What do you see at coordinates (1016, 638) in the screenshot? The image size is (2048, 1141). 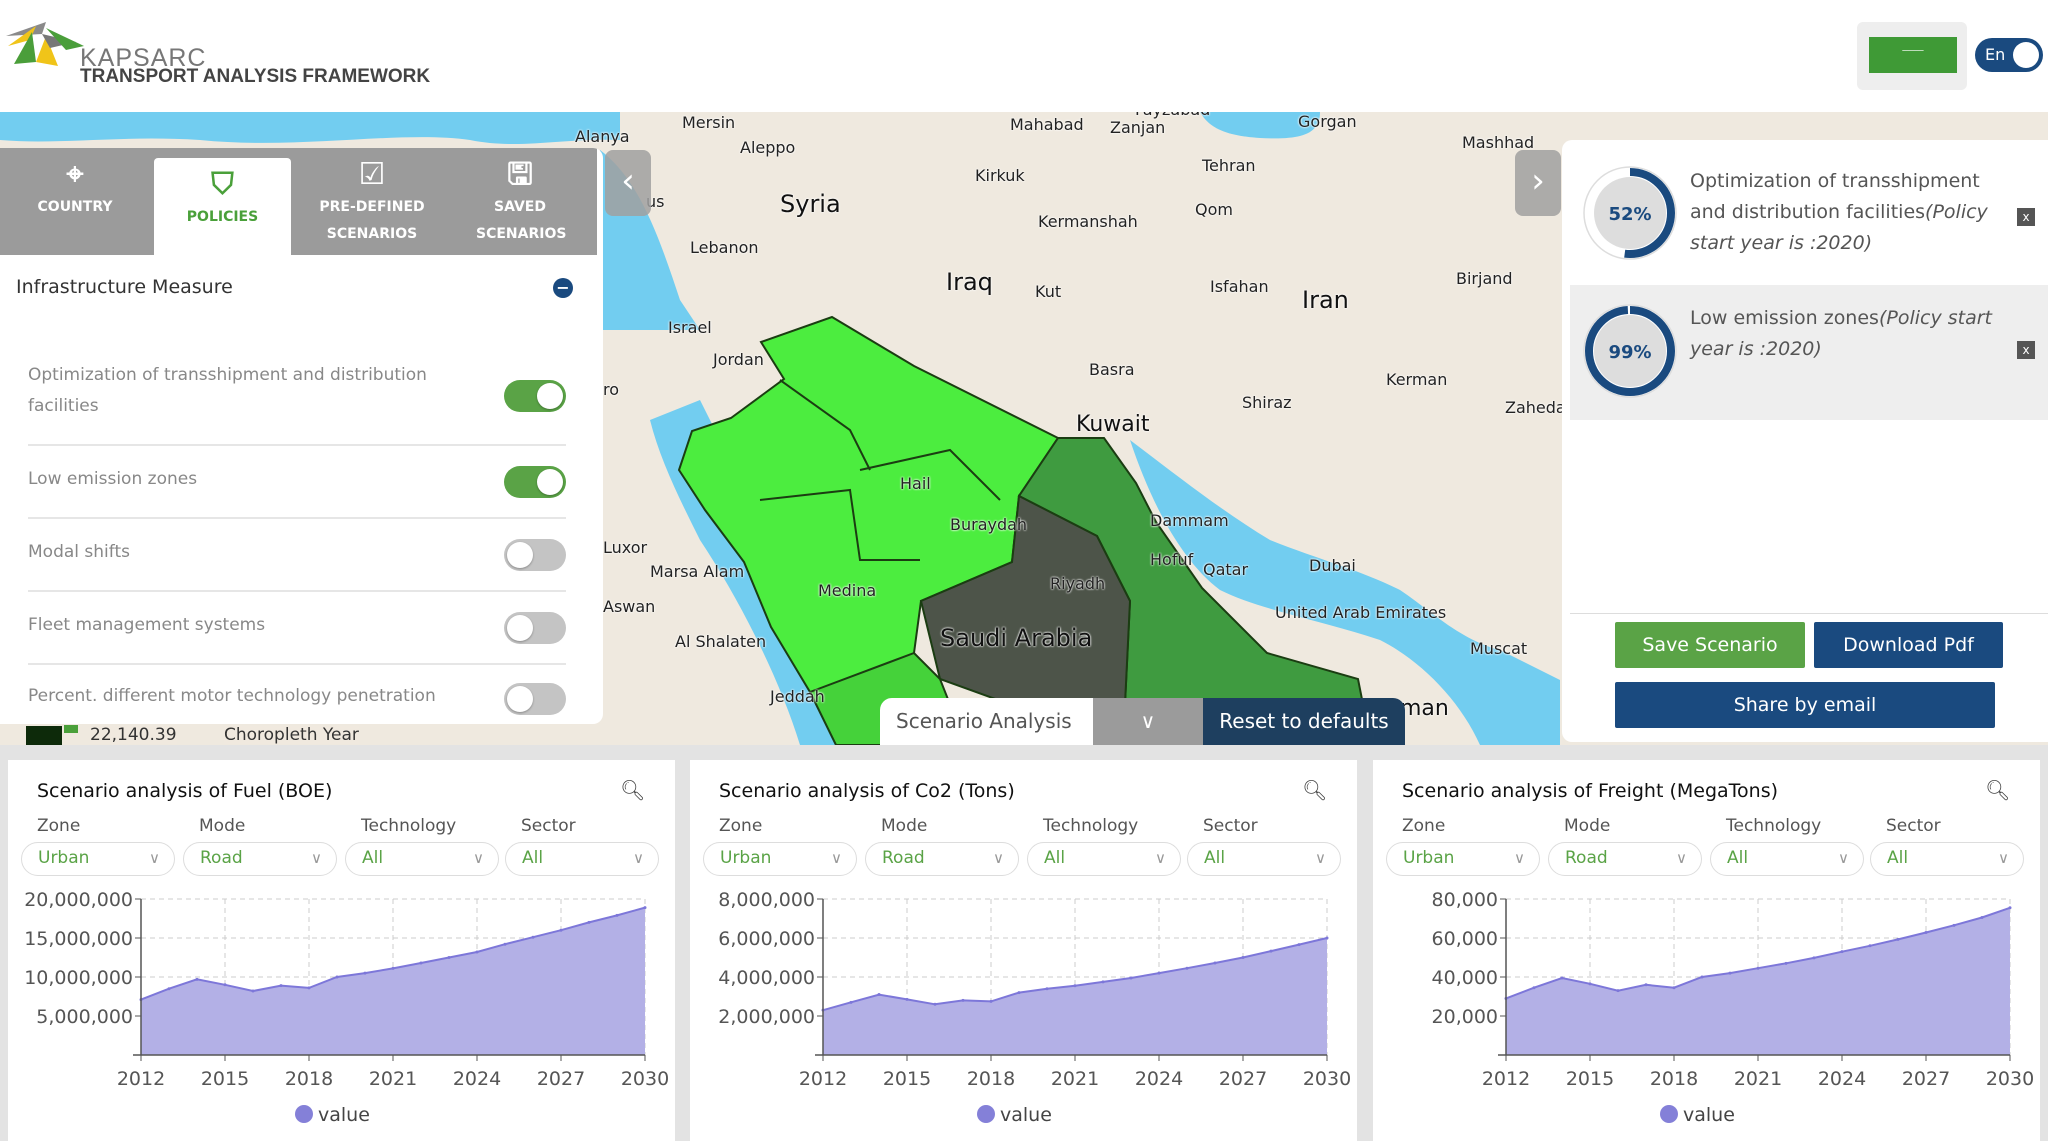 I see `map-label: Saudi Arabia` at bounding box center [1016, 638].